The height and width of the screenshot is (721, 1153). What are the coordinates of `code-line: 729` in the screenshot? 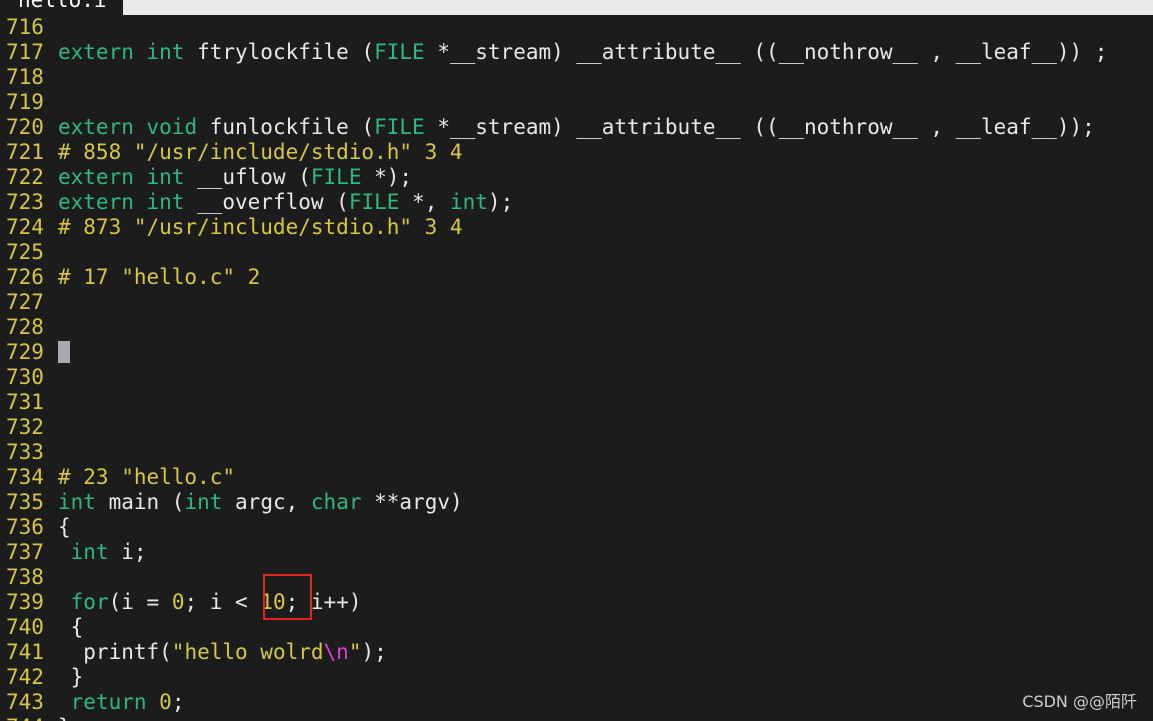 It's located at (35, 352).